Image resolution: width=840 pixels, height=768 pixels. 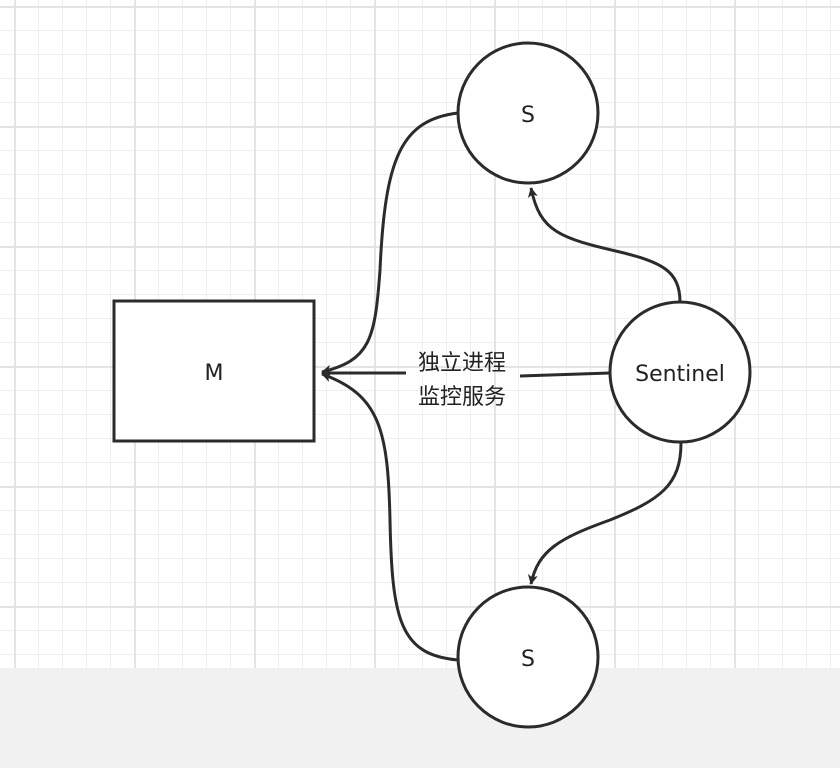 What do you see at coordinates (214, 373) in the screenshot?
I see `node-master-label: M` at bounding box center [214, 373].